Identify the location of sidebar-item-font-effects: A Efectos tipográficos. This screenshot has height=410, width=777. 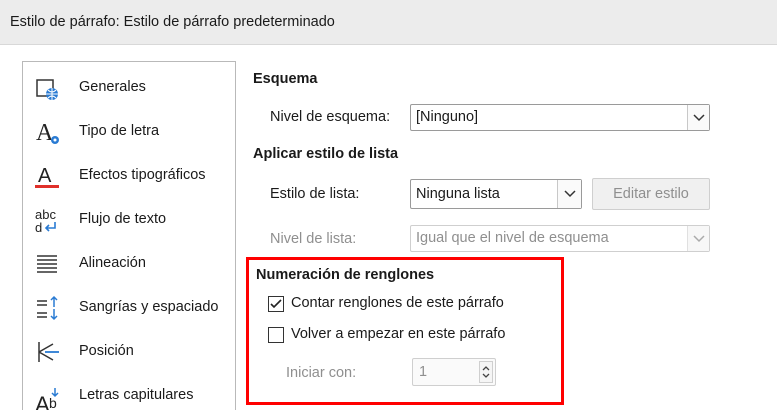
(129, 176).